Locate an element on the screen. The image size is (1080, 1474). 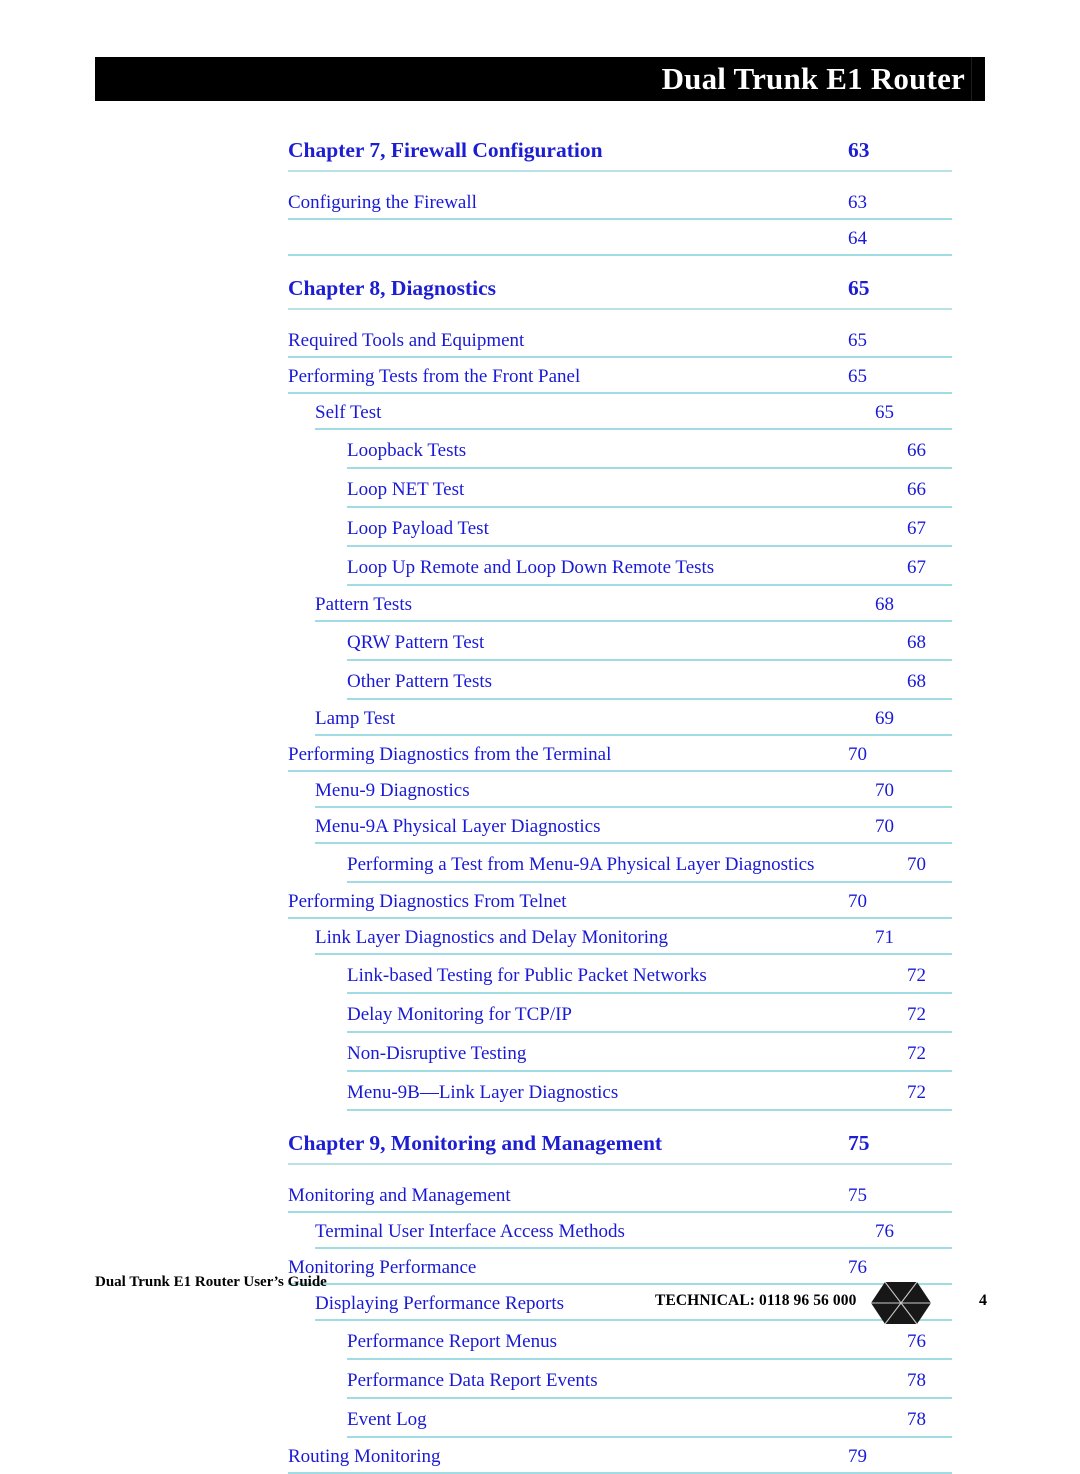
toc-entry-label: Menu-9 Diagnostics is located at coordinates (392, 790).